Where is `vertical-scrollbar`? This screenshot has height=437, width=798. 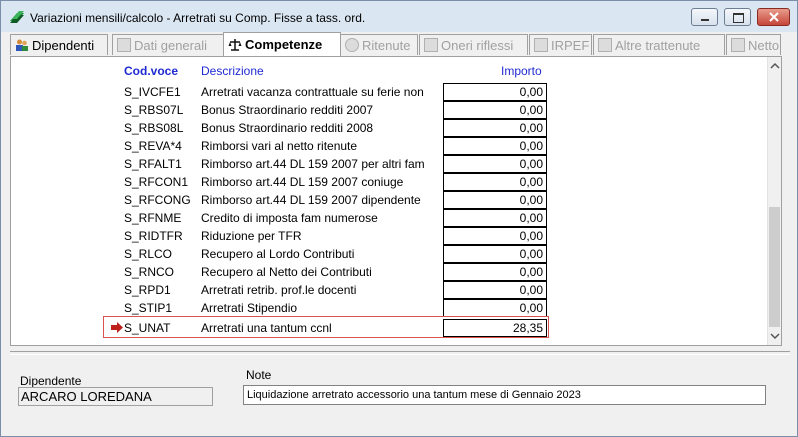
vertical-scrollbar is located at coordinates (774, 201).